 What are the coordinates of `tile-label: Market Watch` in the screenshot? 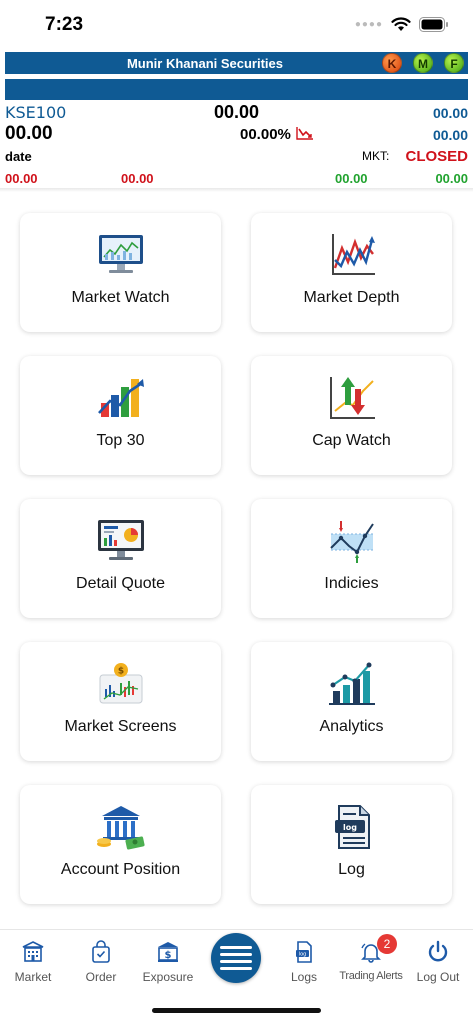 It's located at (120, 297).